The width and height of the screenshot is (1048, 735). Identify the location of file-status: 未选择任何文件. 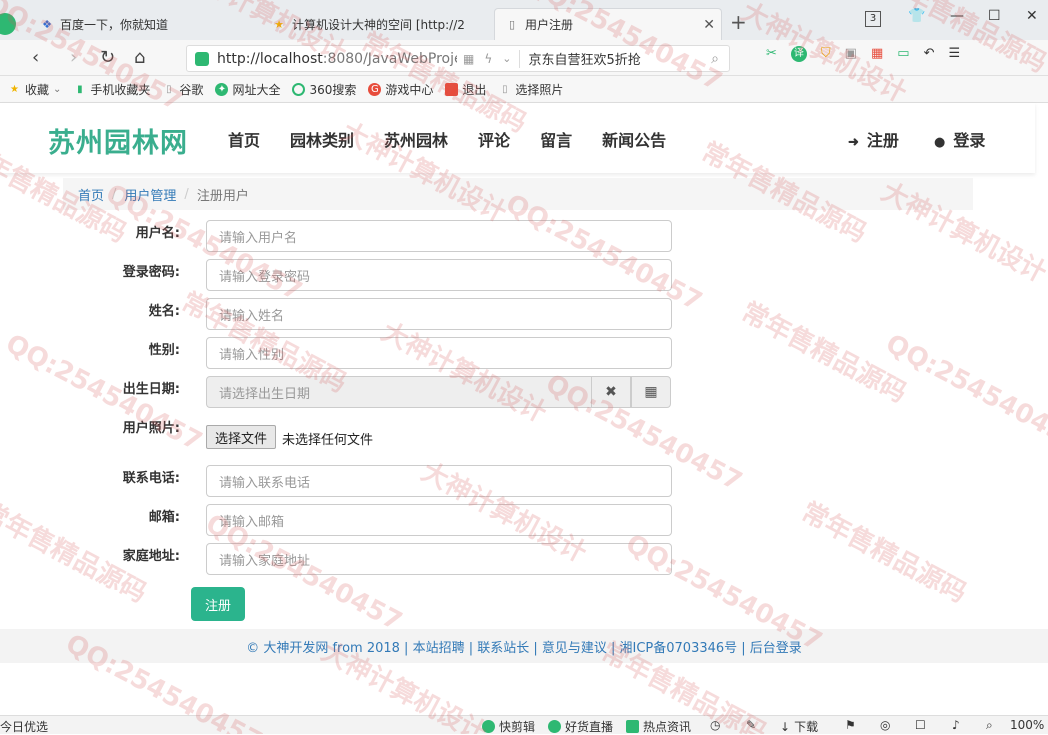
(328, 440).